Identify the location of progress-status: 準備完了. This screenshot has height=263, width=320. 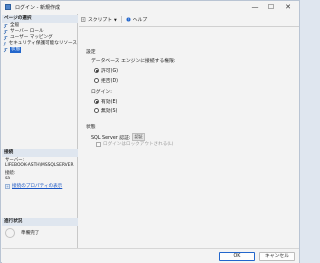
(22, 233).